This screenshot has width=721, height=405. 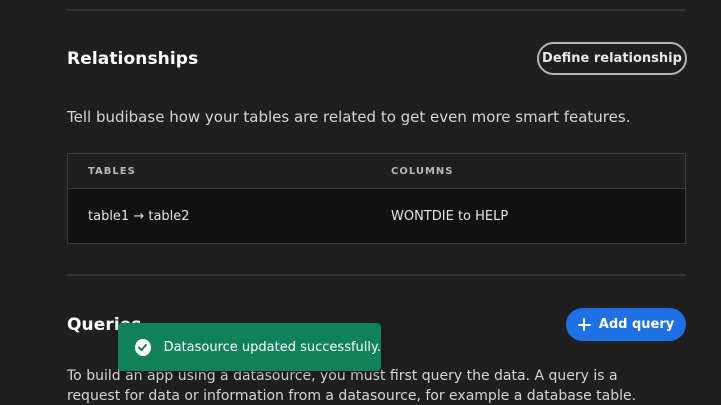 I want to click on success-toast: Datasource updated successfully., so click(x=249, y=347).